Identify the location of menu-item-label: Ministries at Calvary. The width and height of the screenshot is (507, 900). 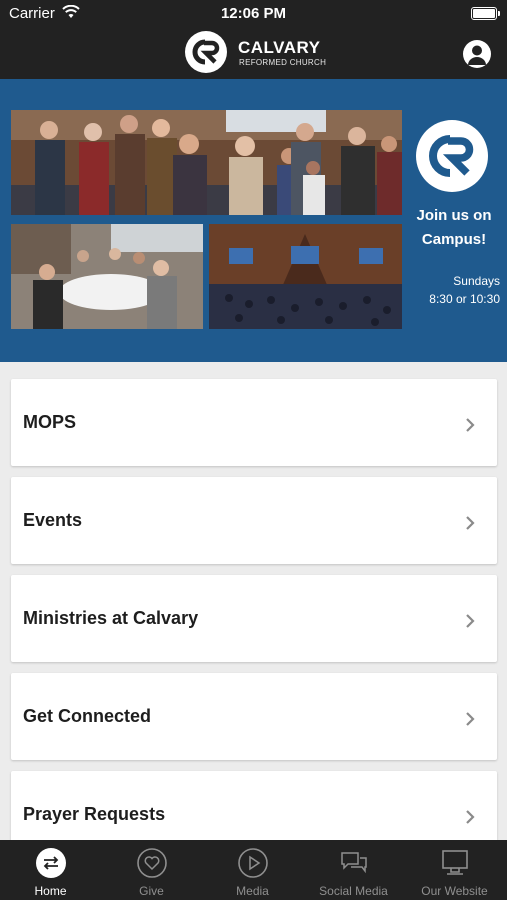
(111, 618).